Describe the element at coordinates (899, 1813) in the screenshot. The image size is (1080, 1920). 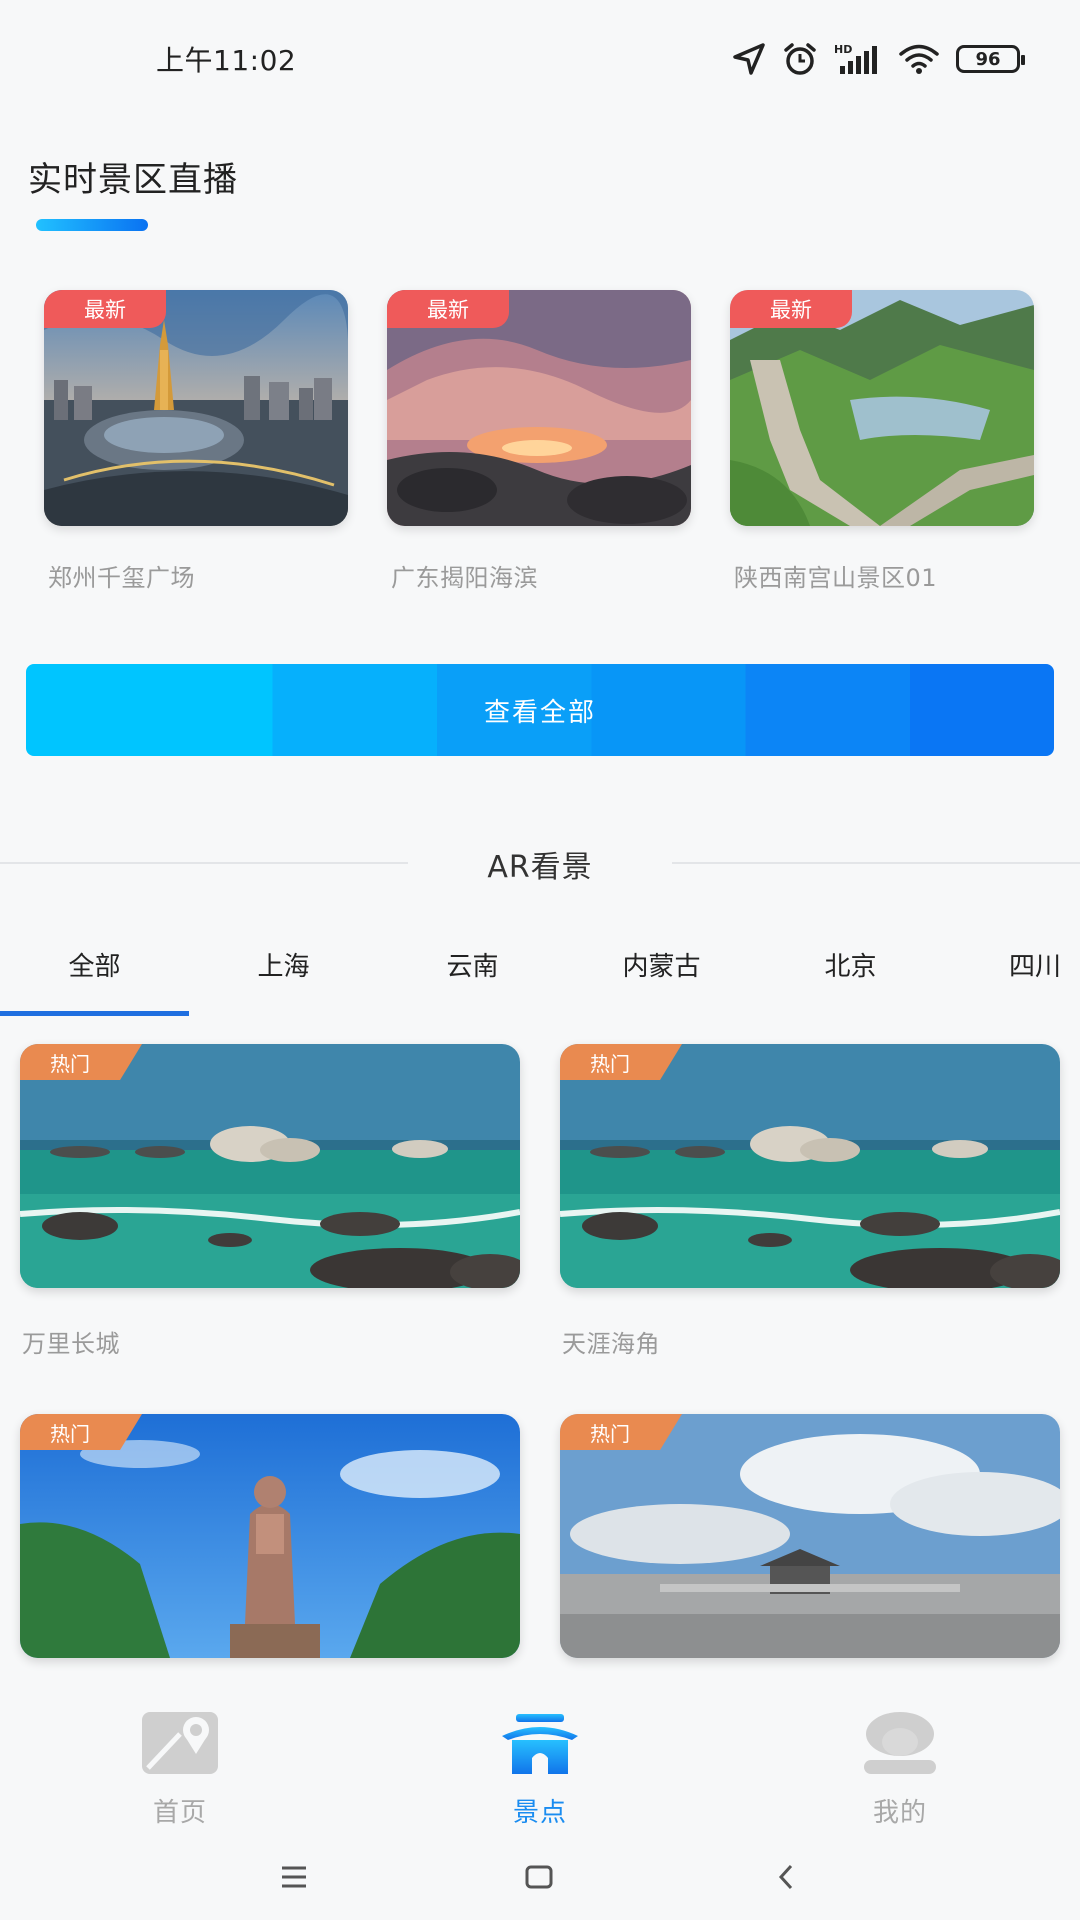
I see `nav-label: 我的` at that location.